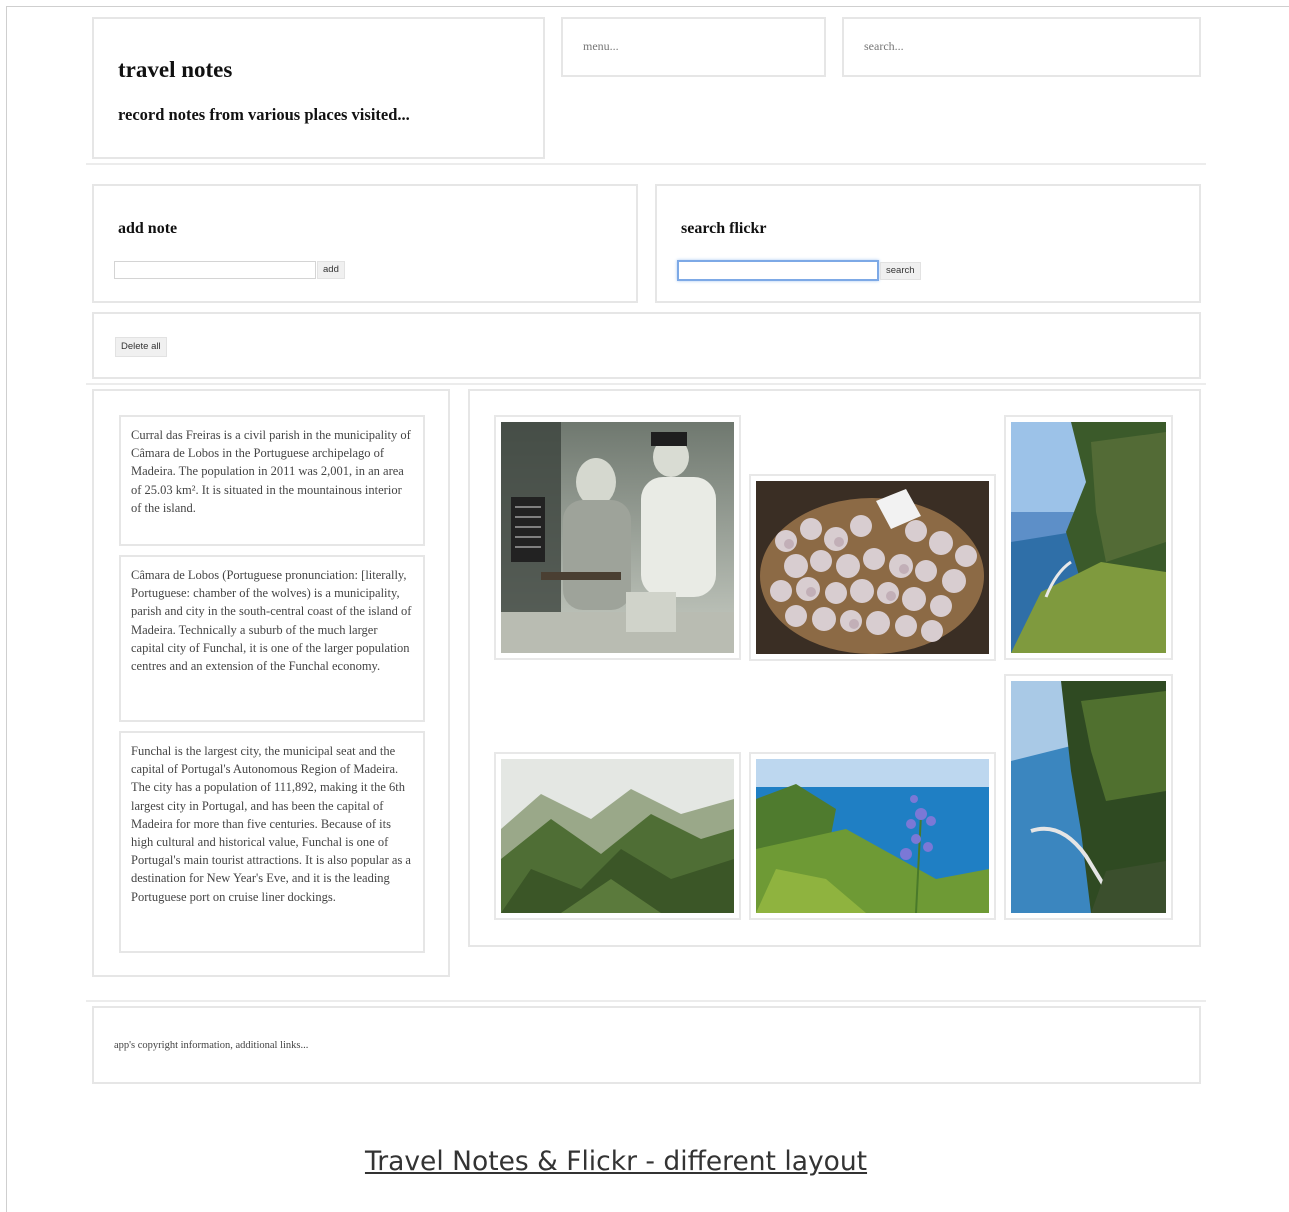  I want to click on add-note-input, so click(215, 270).